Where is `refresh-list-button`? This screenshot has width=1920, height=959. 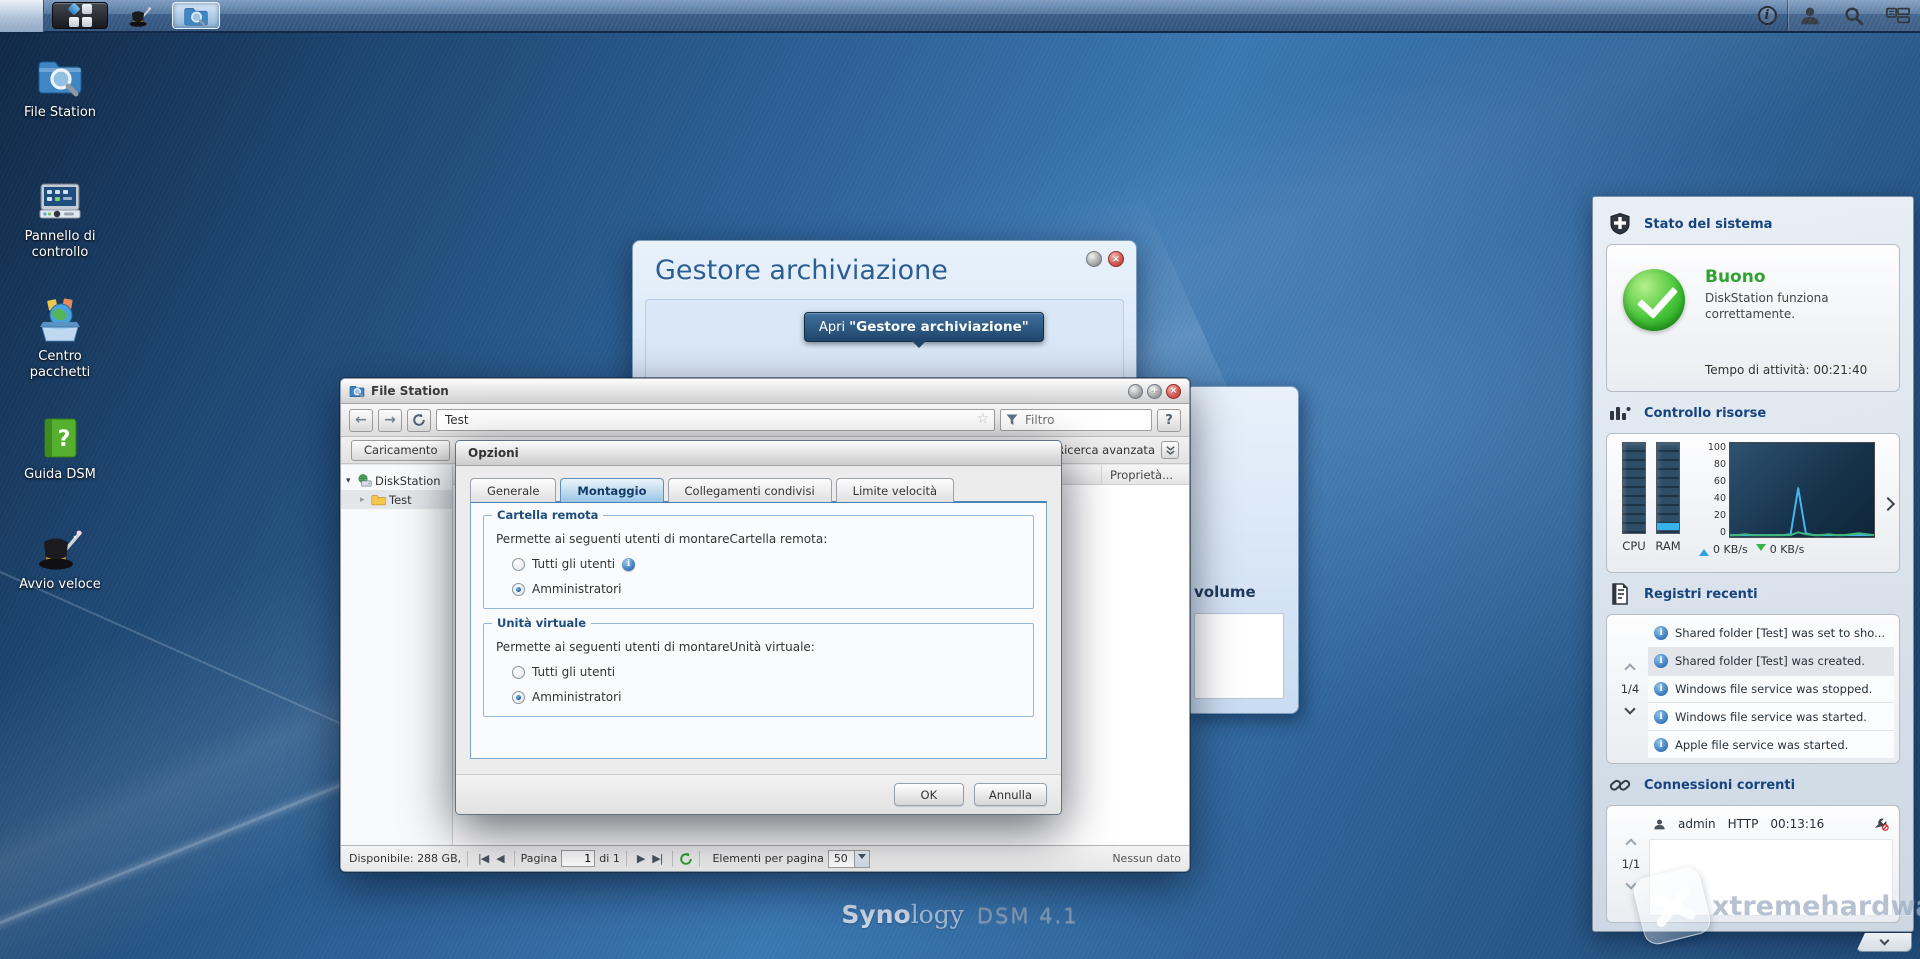
refresh-list-button is located at coordinates (686, 858).